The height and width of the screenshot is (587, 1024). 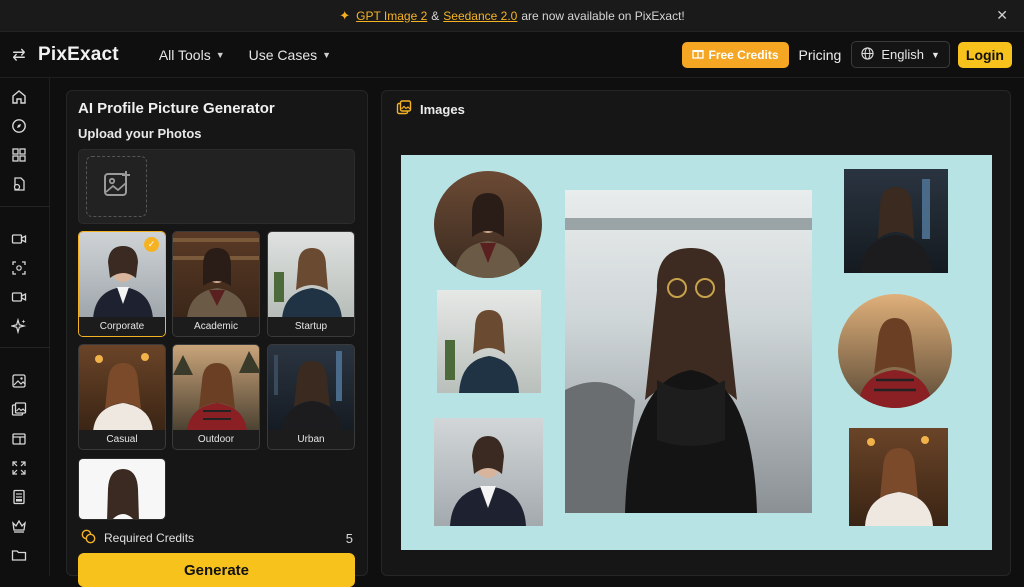 What do you see at coordinates (184, 54) in the screenshot?
I see `all-tools-label: All Tools` at bounding box center [184, 54].